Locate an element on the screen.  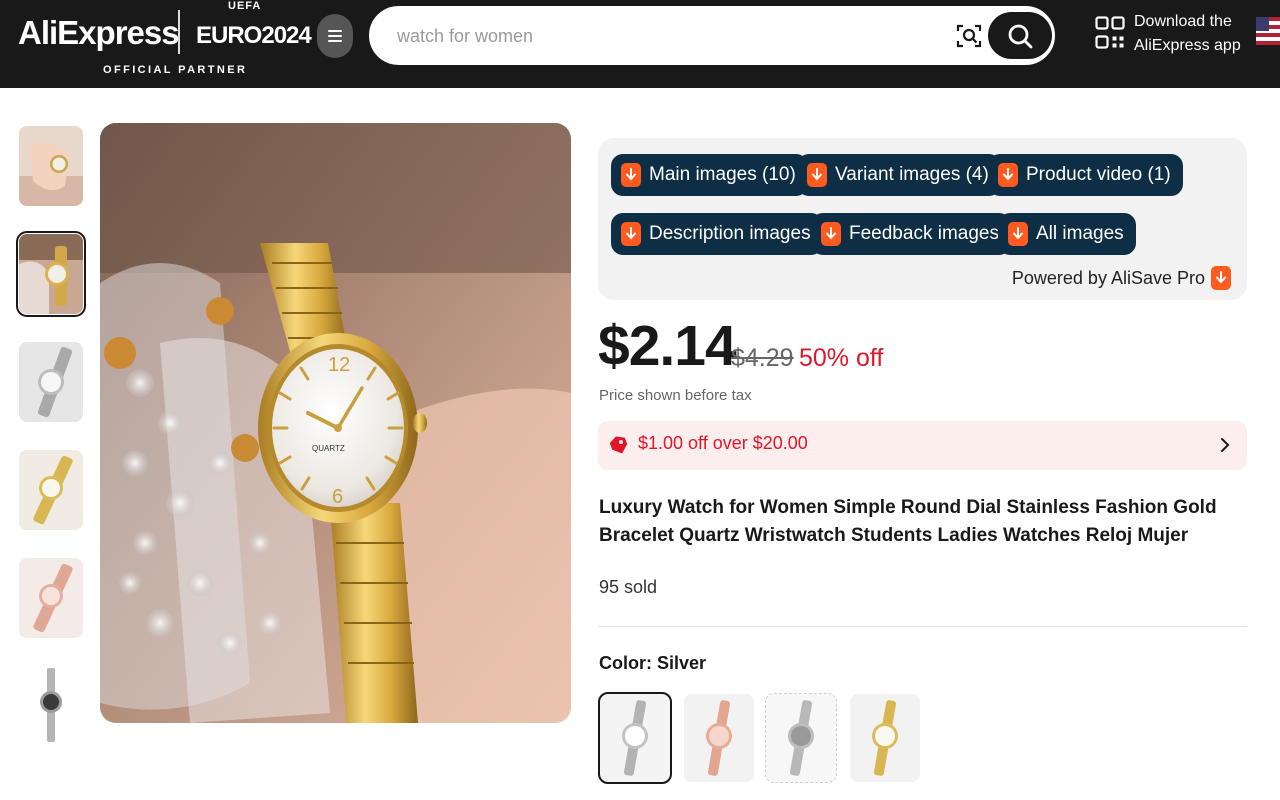
swatch-image-silver-grey is located at coordinates (801, 738).